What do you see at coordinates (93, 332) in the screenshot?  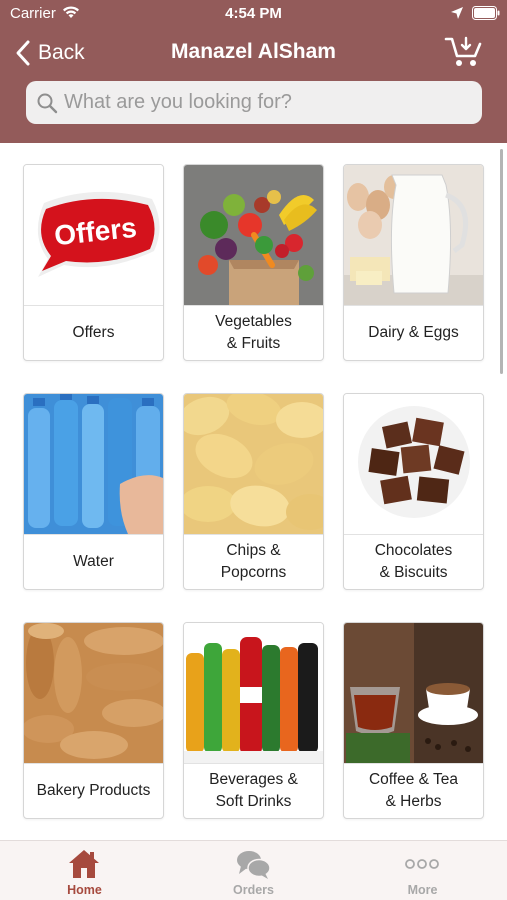 I see `category-label: Offers` at bounding box center [93, 332].